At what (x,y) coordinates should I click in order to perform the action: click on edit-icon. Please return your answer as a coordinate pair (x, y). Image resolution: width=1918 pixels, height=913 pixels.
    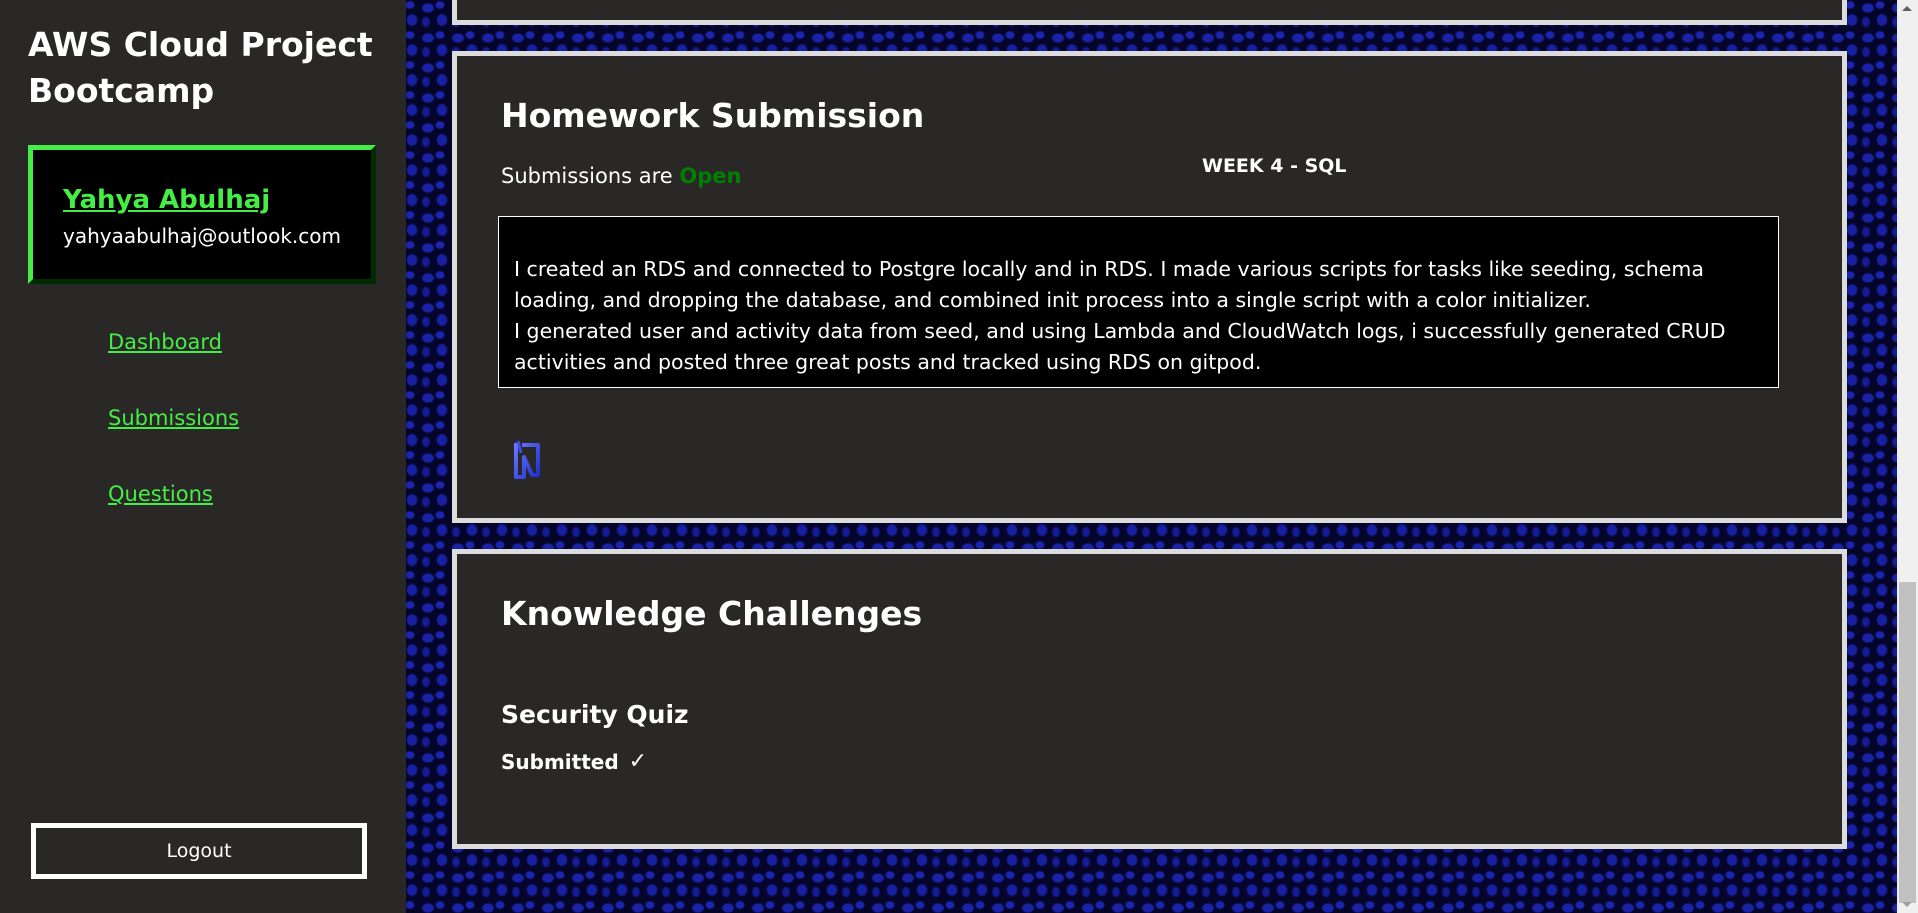
    Looking at the image, I should click on (527, 459).